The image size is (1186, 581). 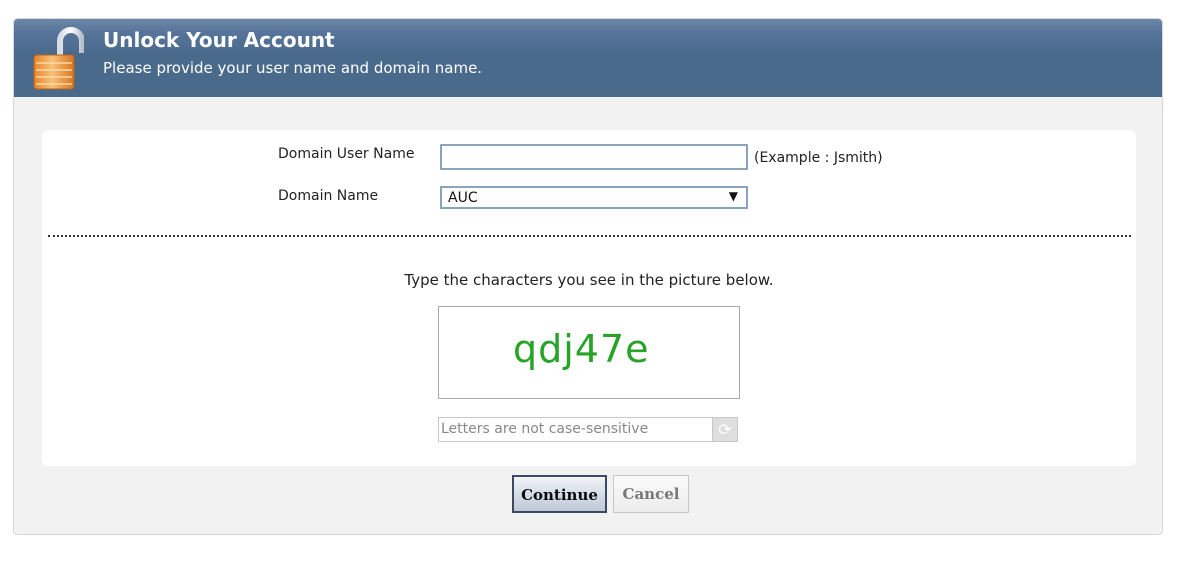 What do you see at coordinates (545, 429) in the screenshot?
I see `captcha-input-placeholder: Letters are not case-sensitive` at bounding box center [545, 429].